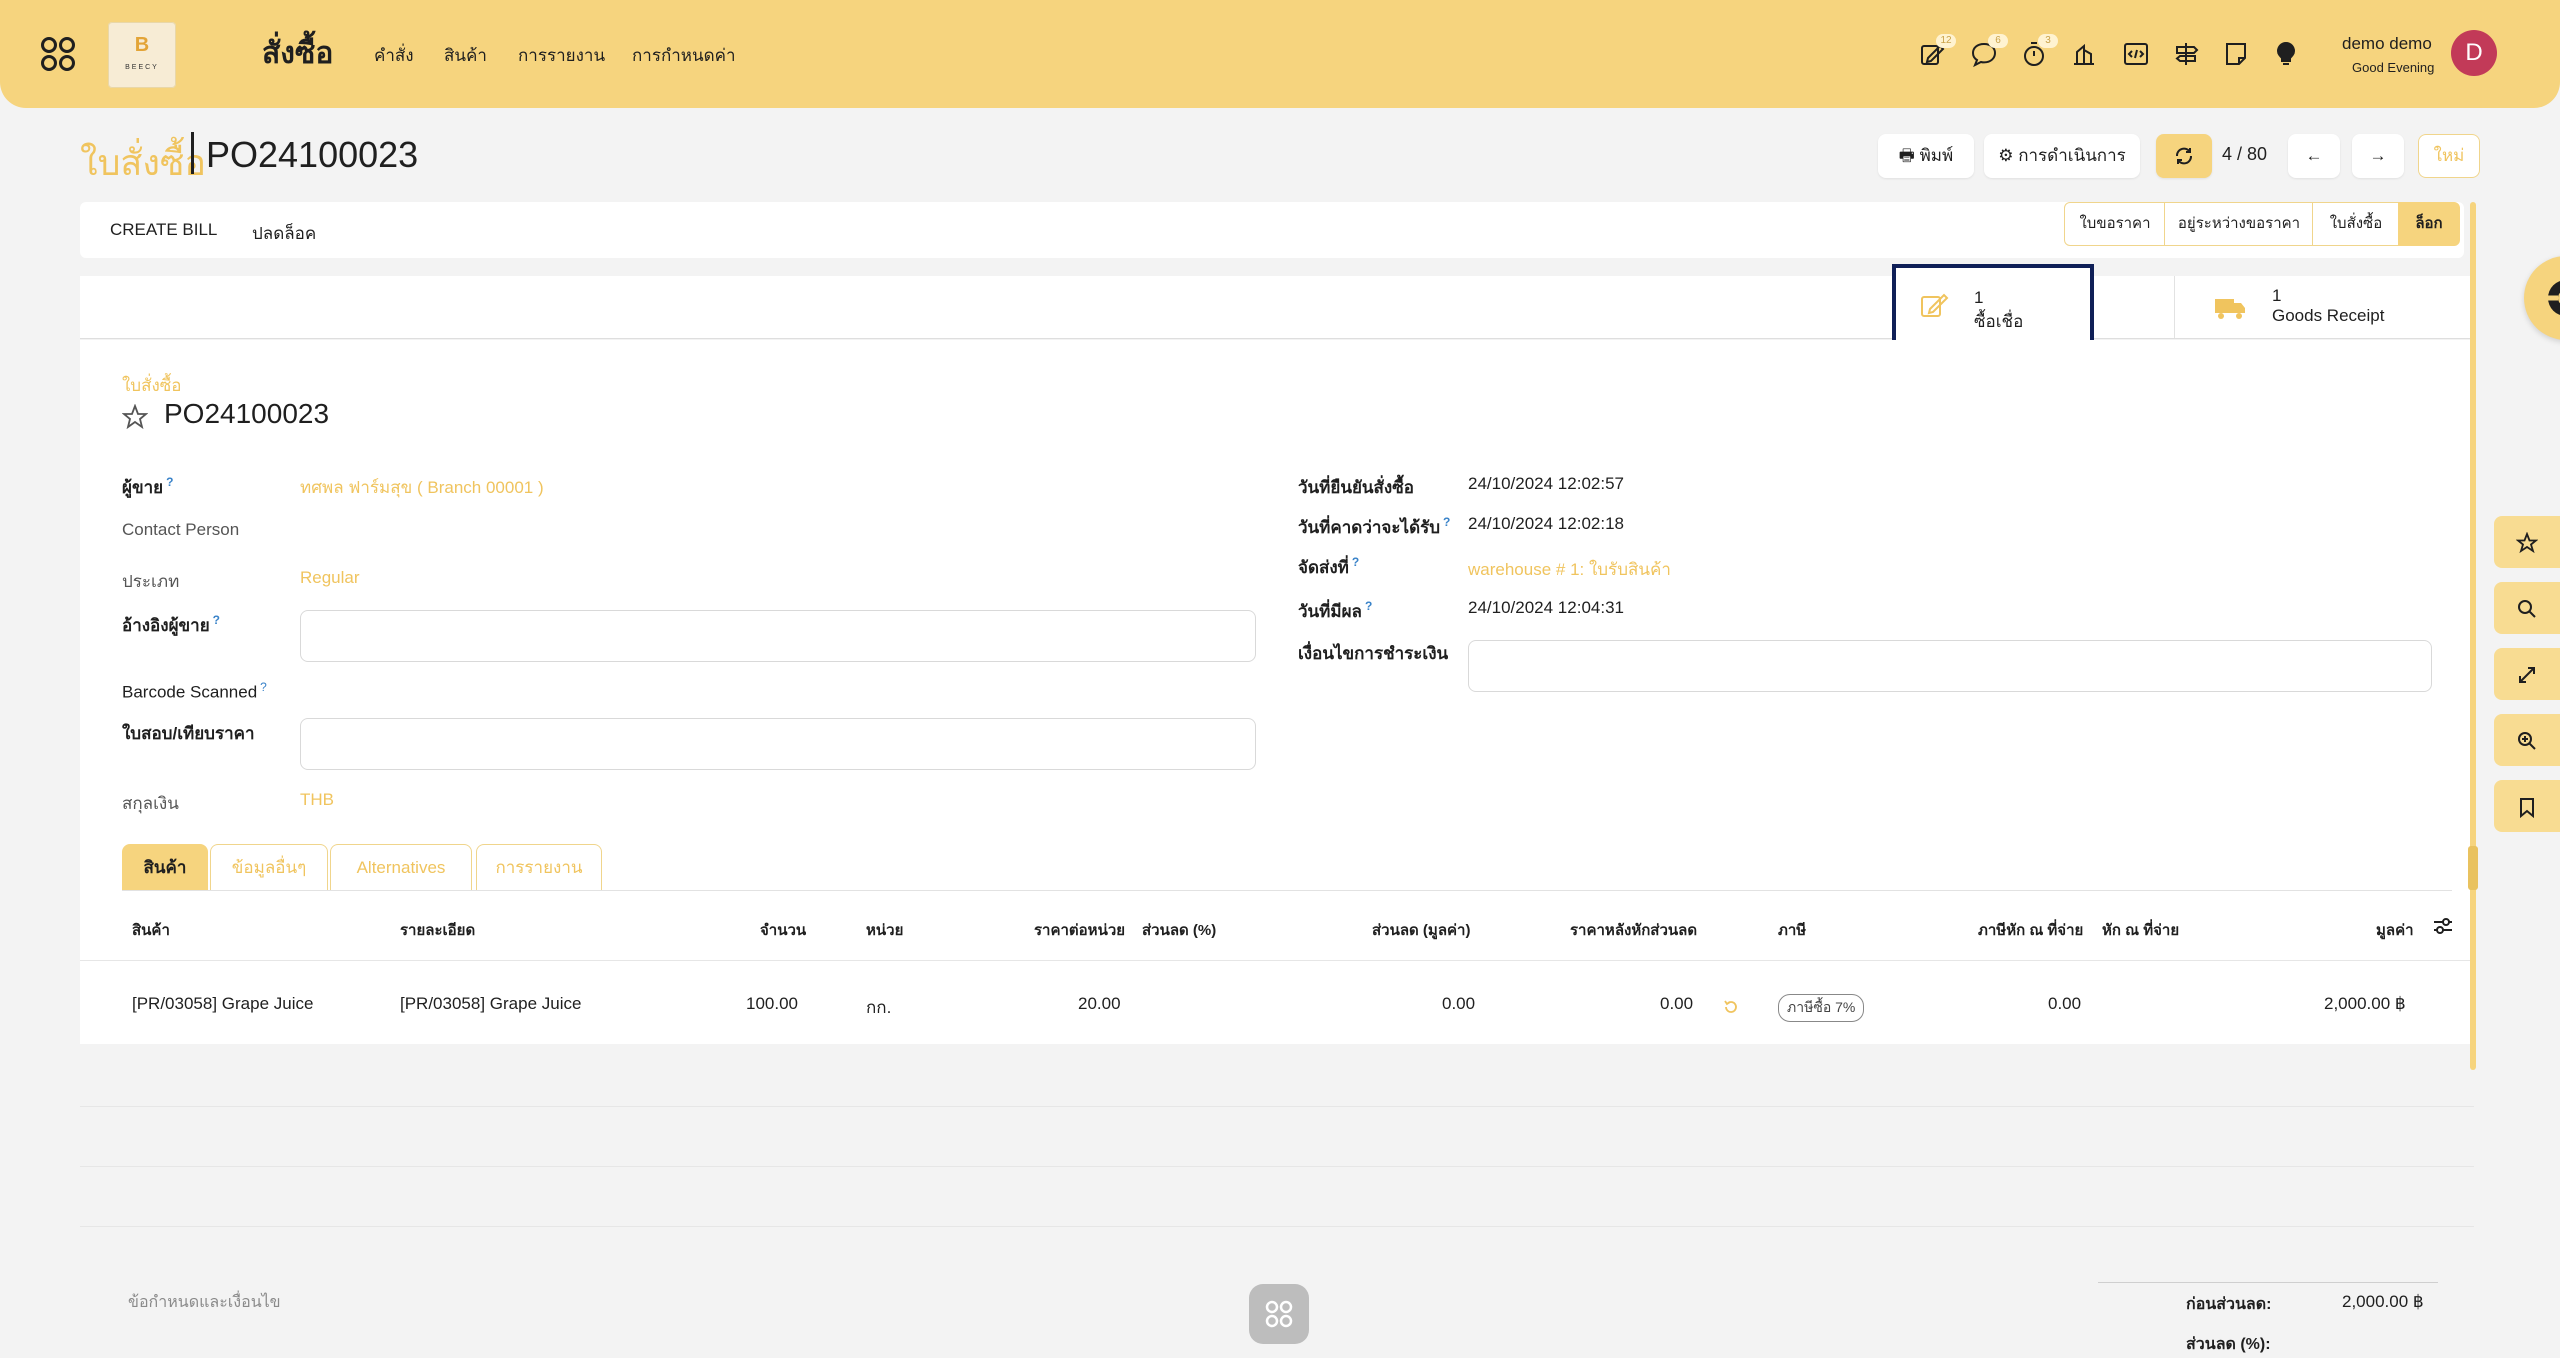 The height and width of the screenshot is (1358, 2560). I want to click on search-side-button, so click(2527, 608).